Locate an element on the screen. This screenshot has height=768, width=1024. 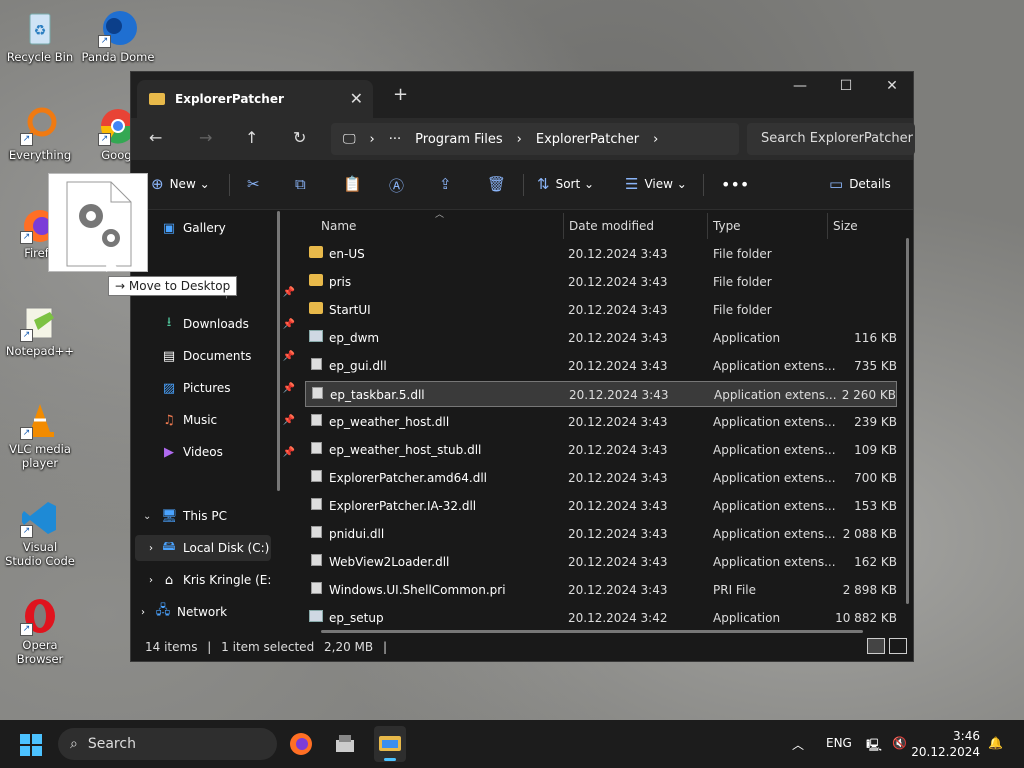
ellipsis-icon: ··· is located at coordinates (395, 139).